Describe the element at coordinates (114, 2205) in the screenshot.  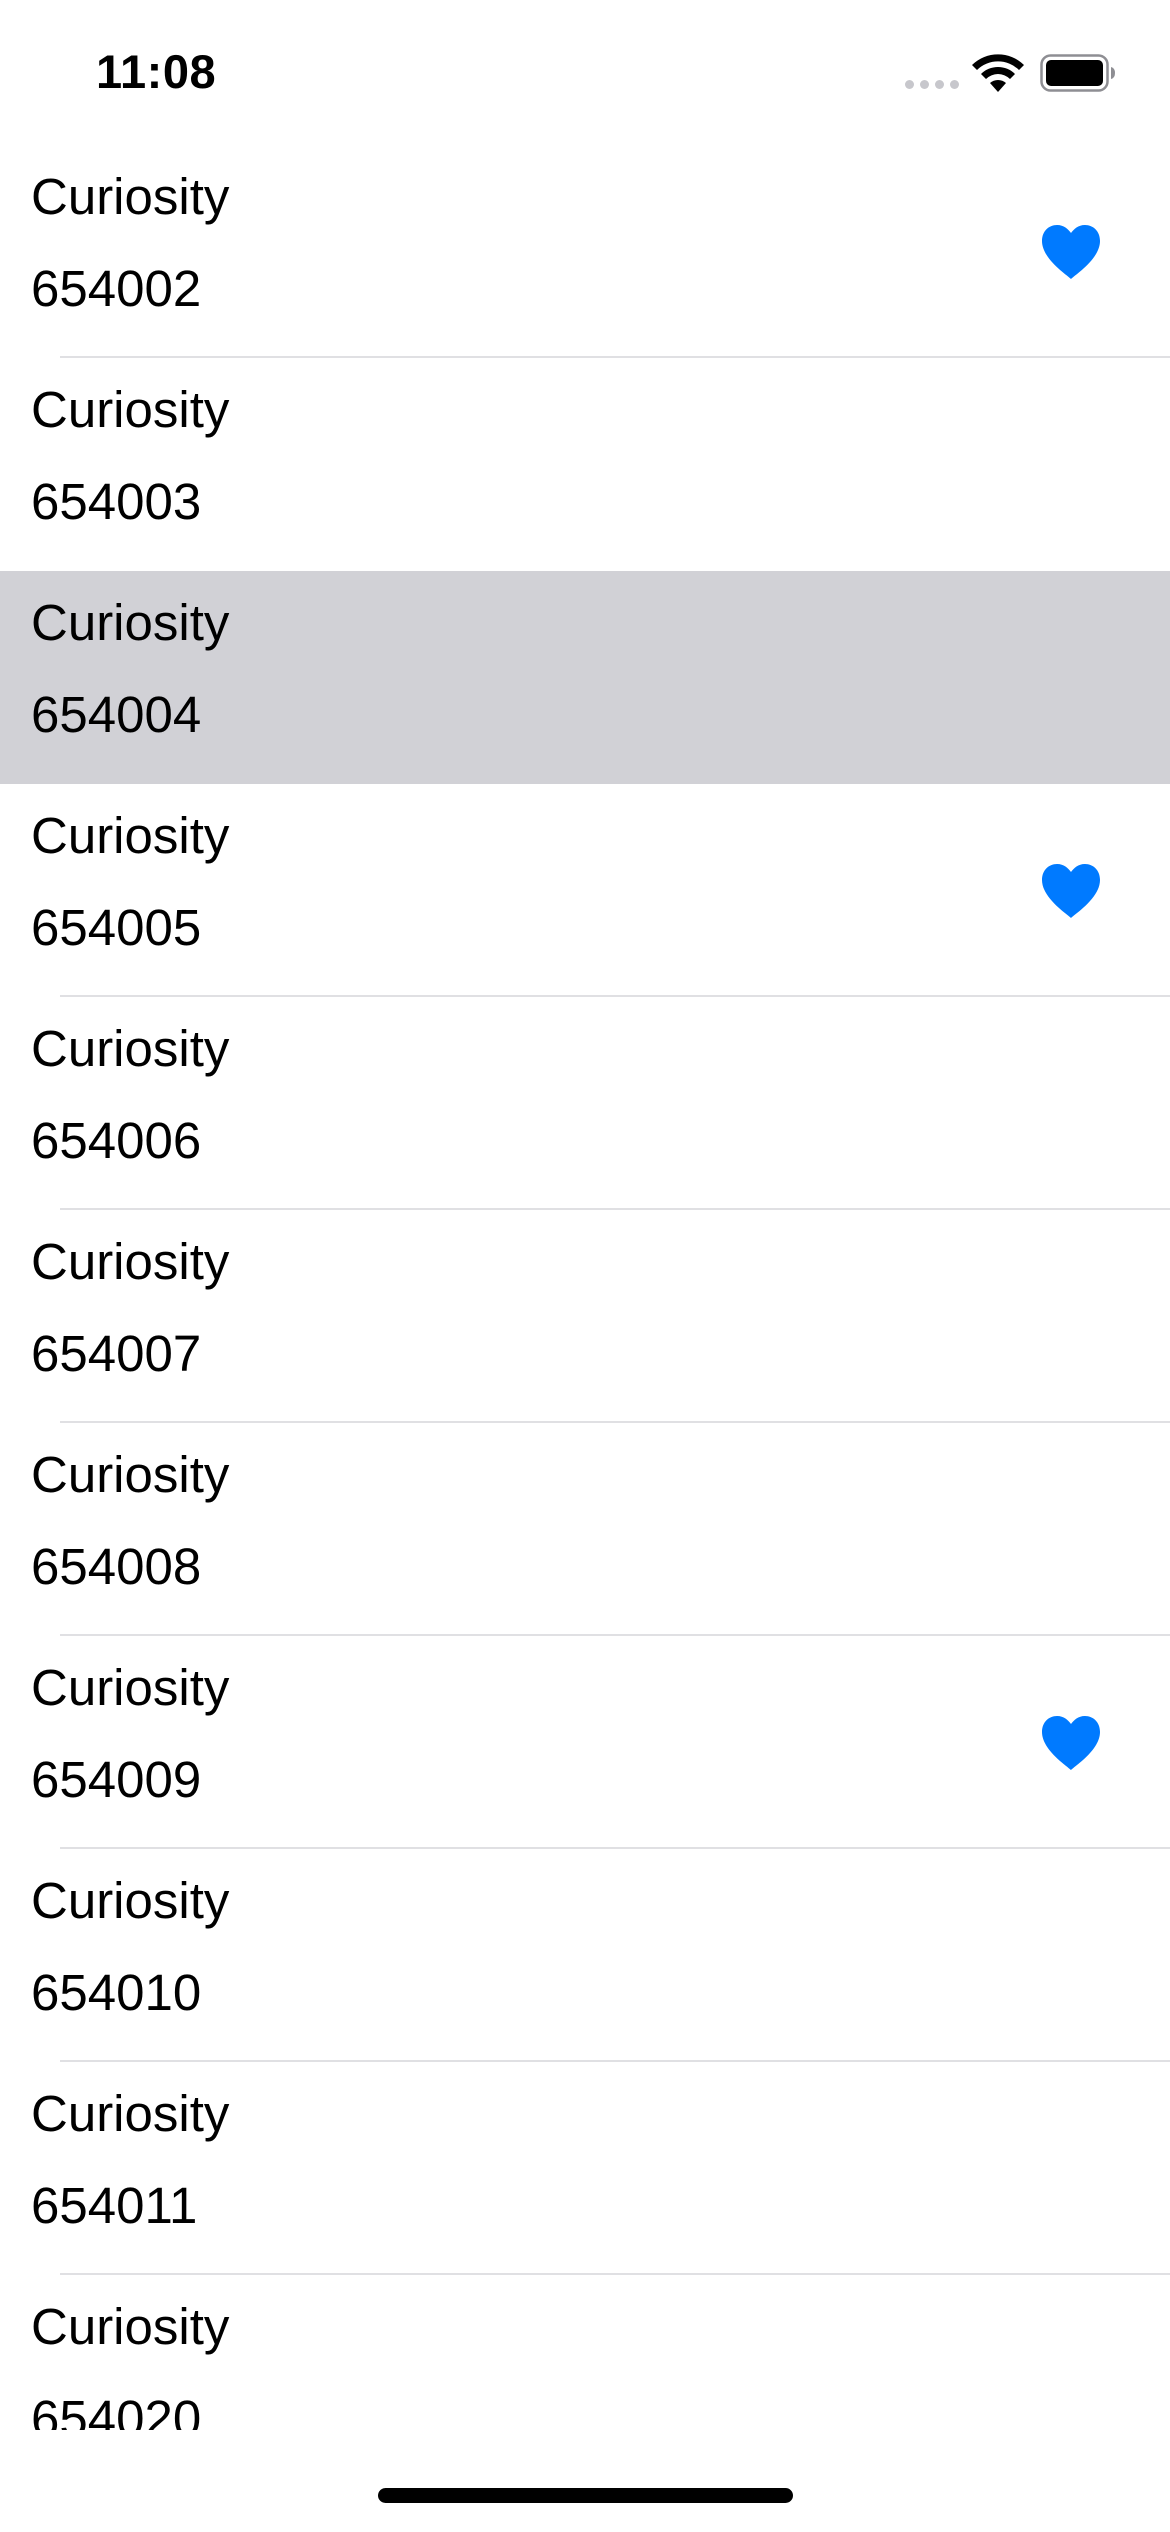
I see `item-subtitle: 654011` at that location.